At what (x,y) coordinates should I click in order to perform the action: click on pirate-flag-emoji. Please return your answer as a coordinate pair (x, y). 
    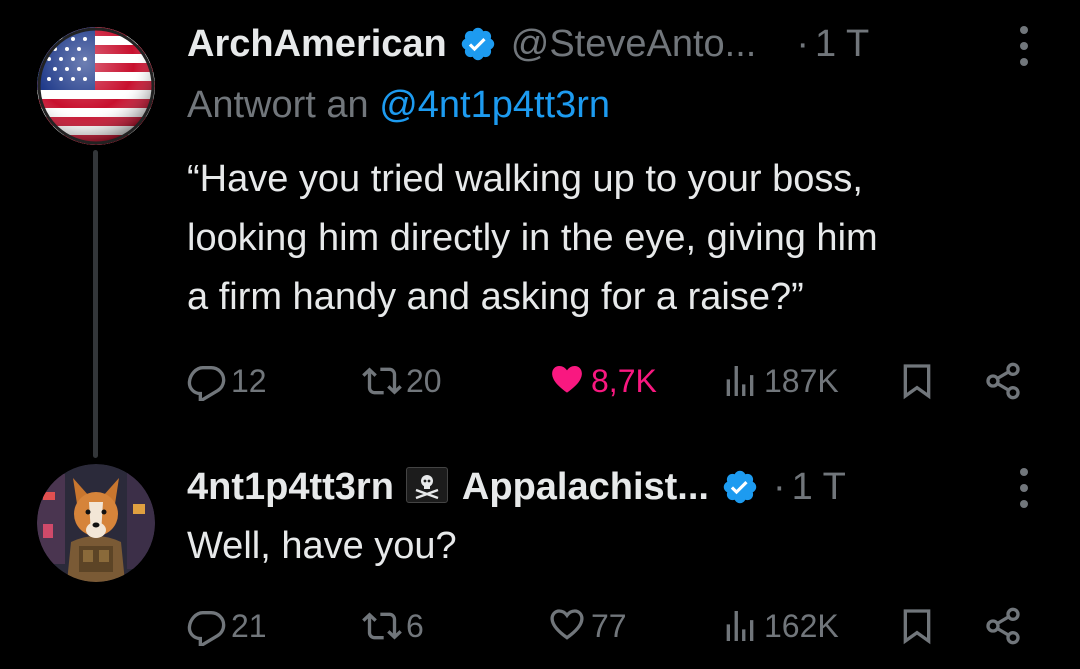
    Looking at the image, I should click on (426, 485).